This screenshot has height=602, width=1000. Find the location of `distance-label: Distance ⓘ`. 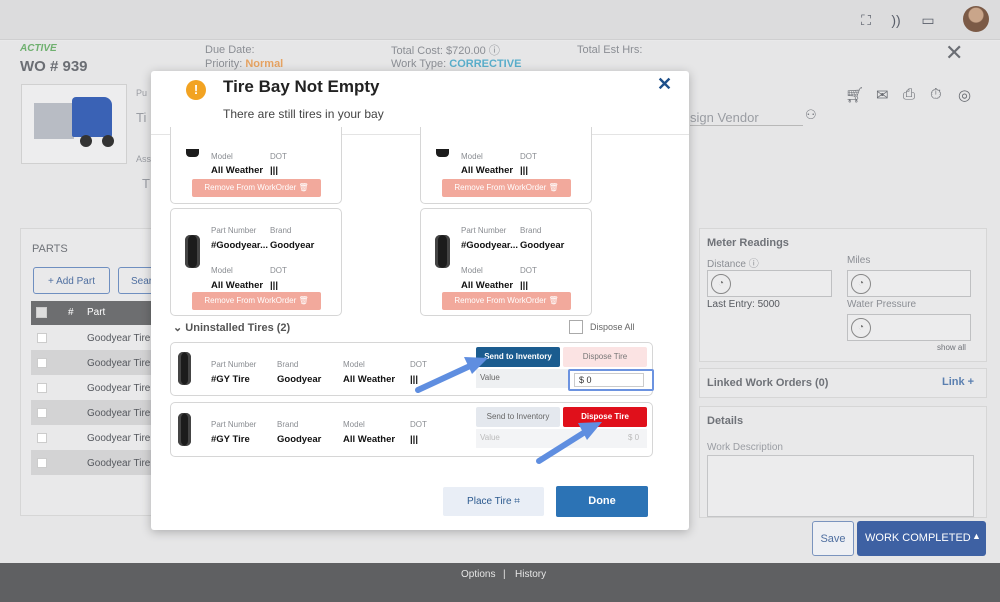

distance-label: Distance ⓘ is located at coordinates (733, 264).